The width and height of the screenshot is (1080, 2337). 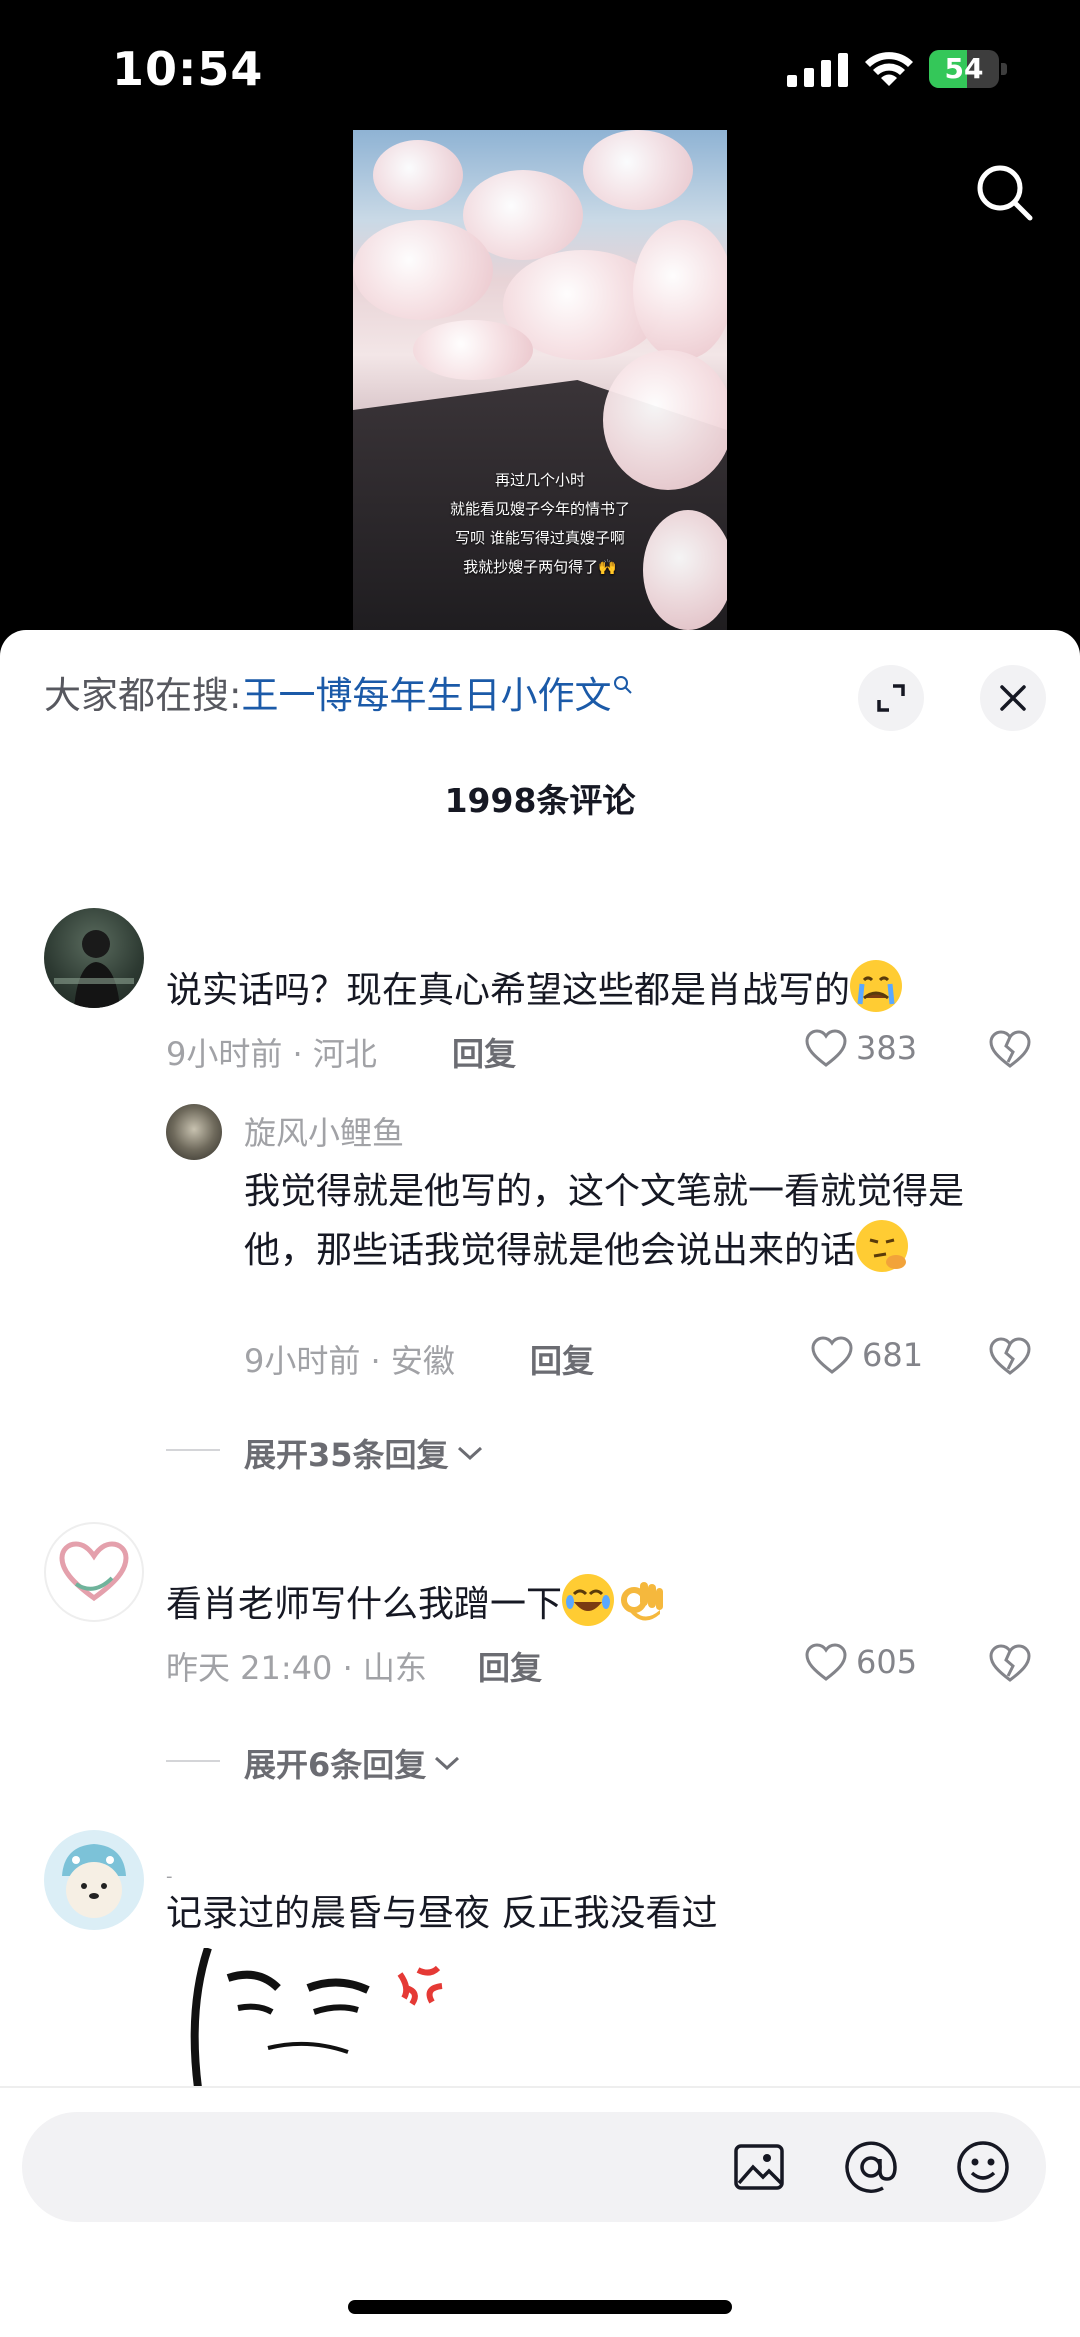 I want to click on expand-icon, so click(x=891, y=698).